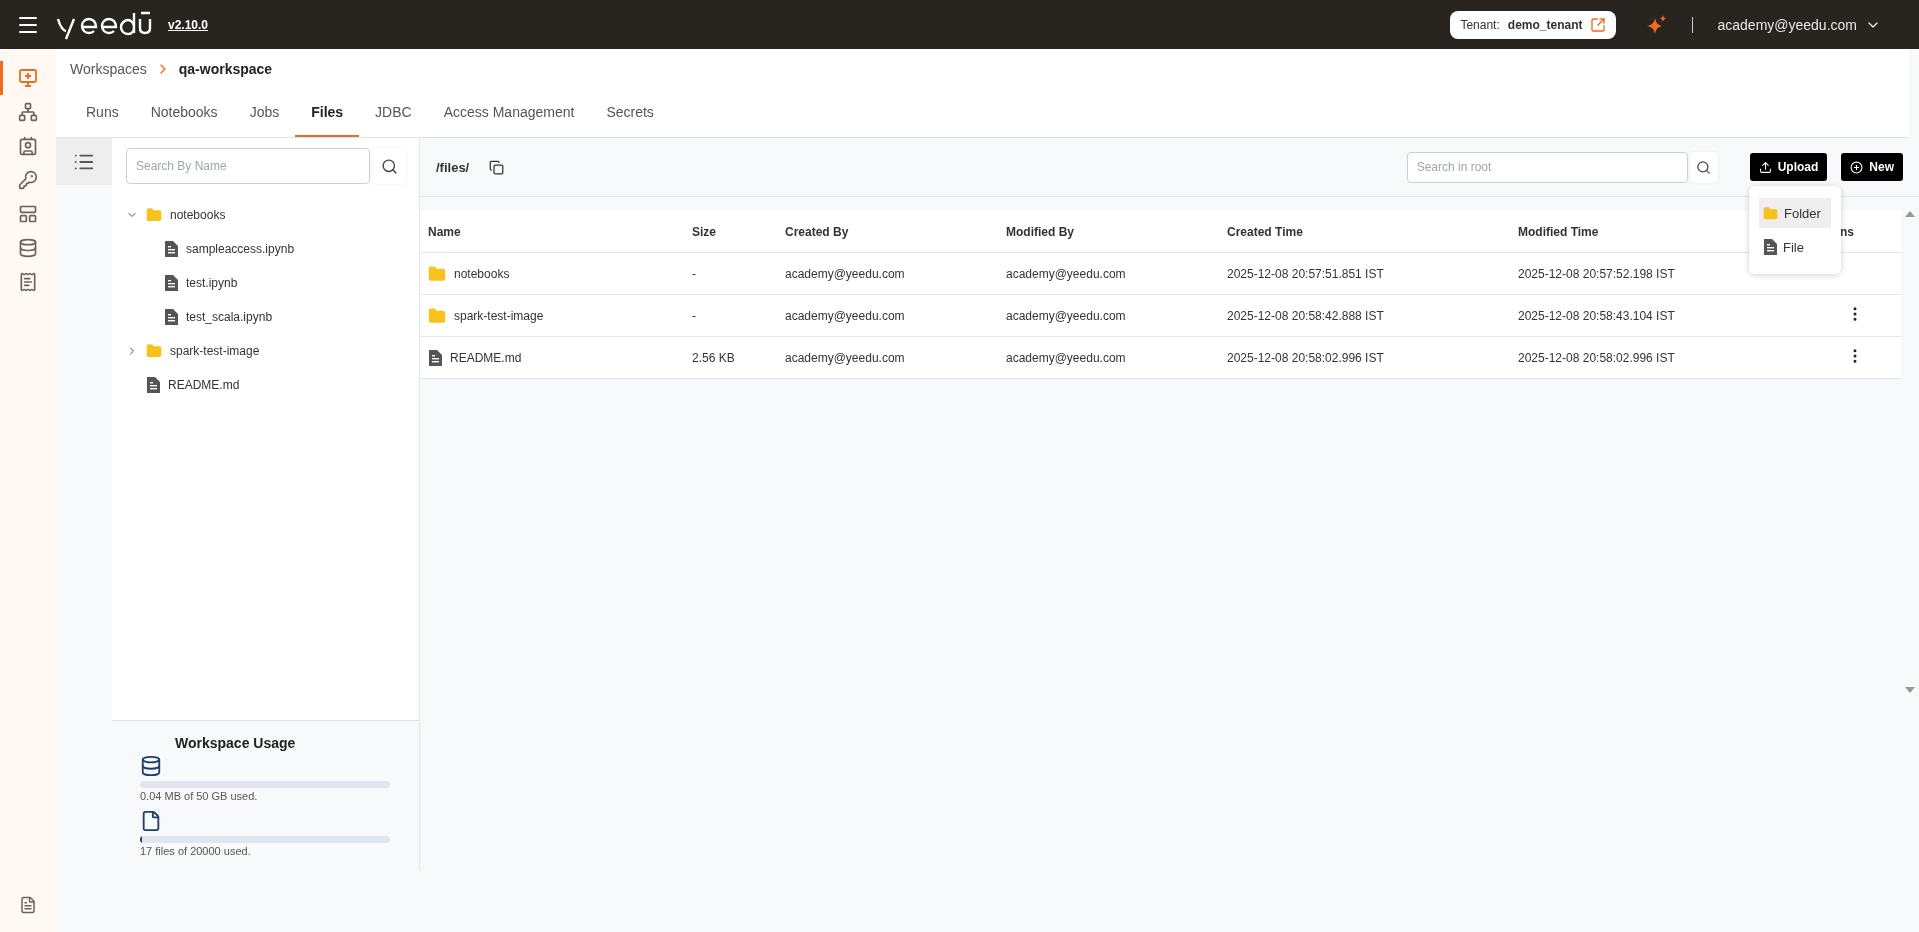  Describe the element at coordinates (1795, 247) in the screenshot. I see `menu-item: File` at that location.